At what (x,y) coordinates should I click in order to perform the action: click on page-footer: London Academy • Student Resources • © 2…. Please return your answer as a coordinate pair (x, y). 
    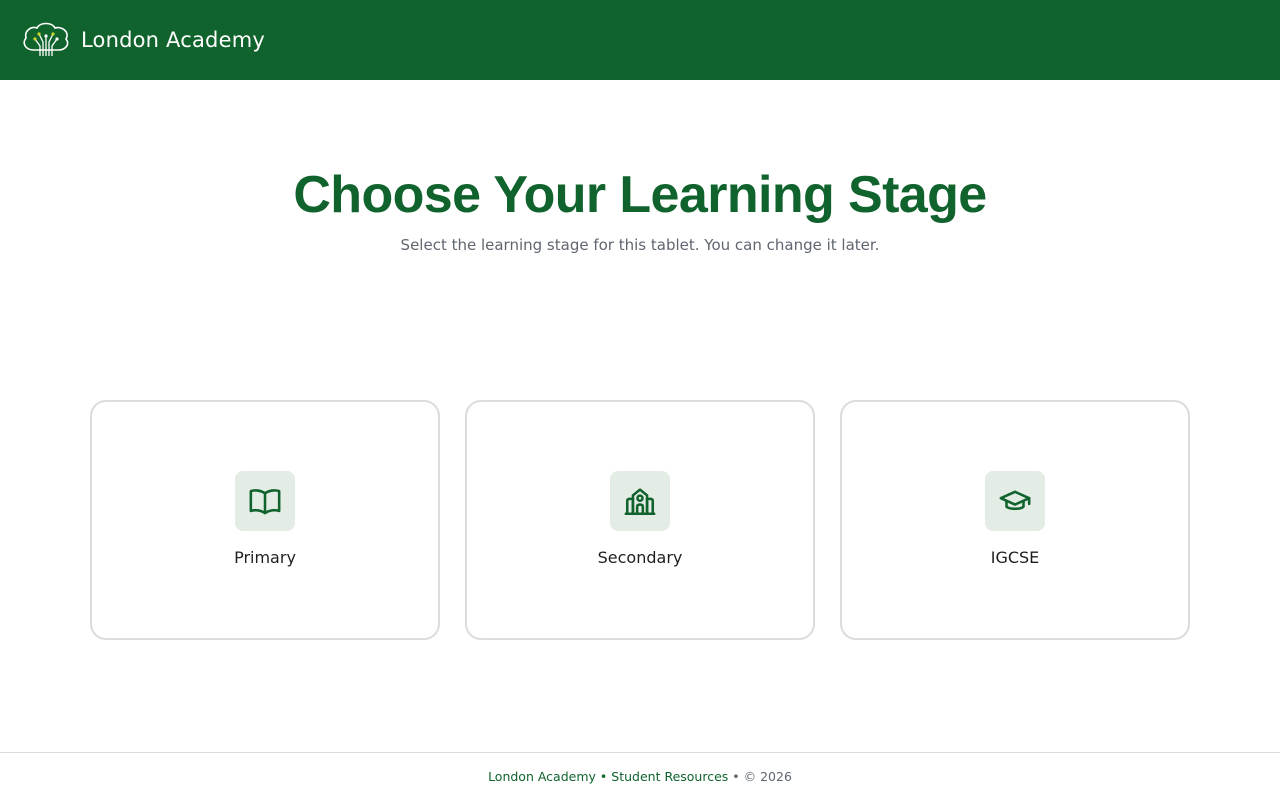
    Looking at the image, I should click on (640, 776).